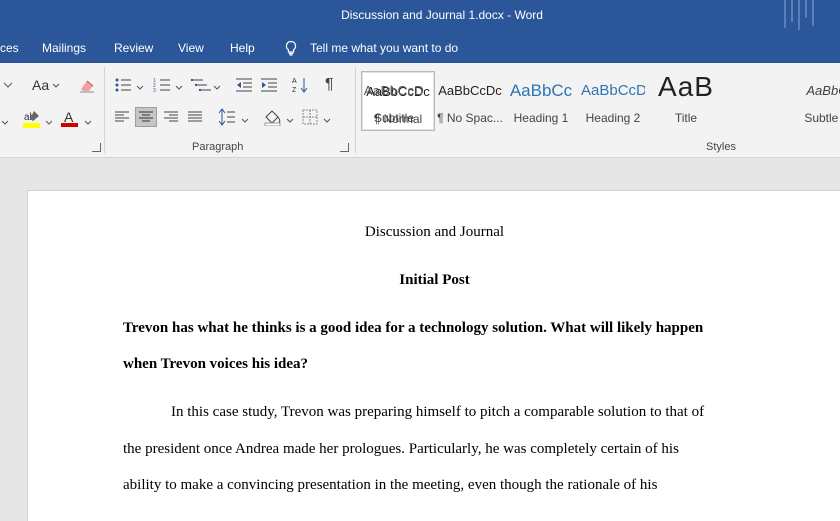 This screenshot has width=840, height=521. I want to click on align-right-icon, so click(171, 119).